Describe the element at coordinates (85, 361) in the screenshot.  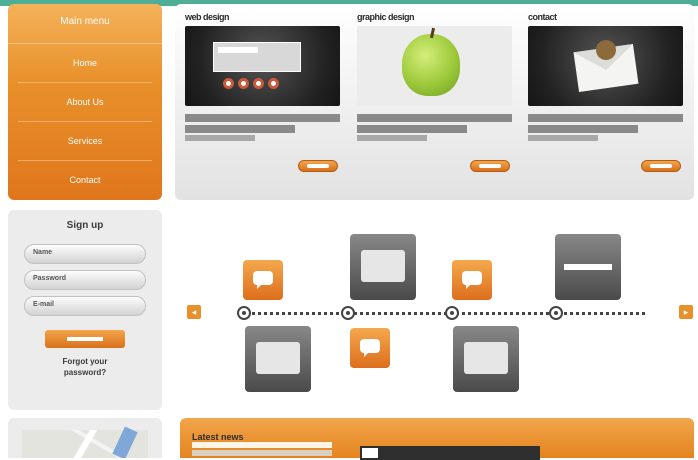
I see `forgot-line: Forgot your` at that location.